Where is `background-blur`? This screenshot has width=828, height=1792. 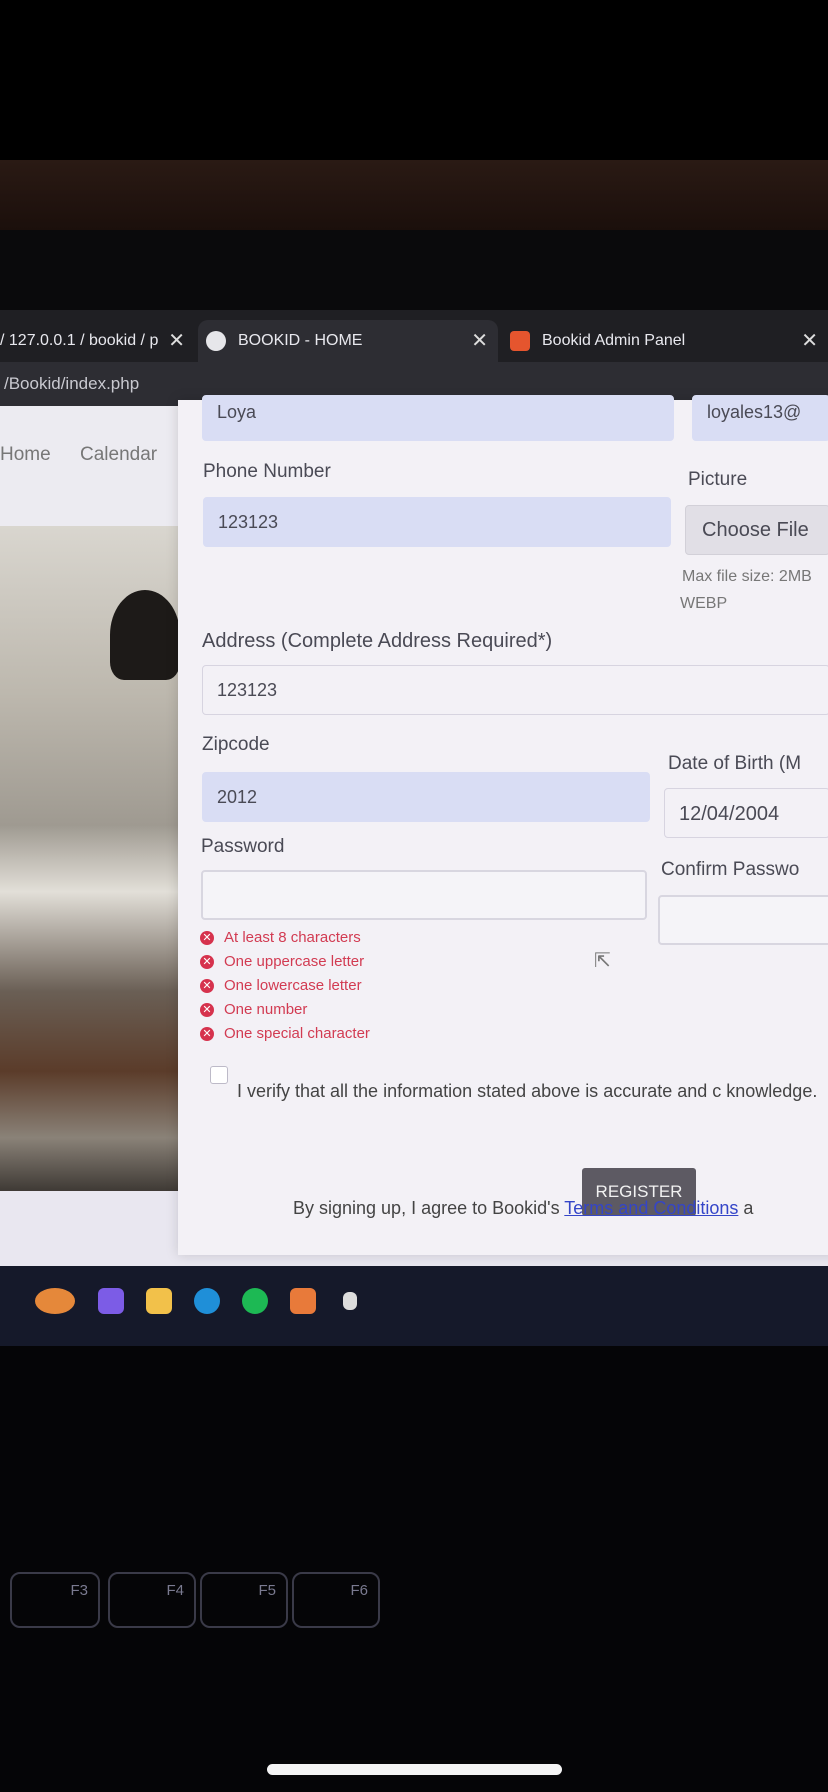 background-blur is located at coordinates (414, 195).